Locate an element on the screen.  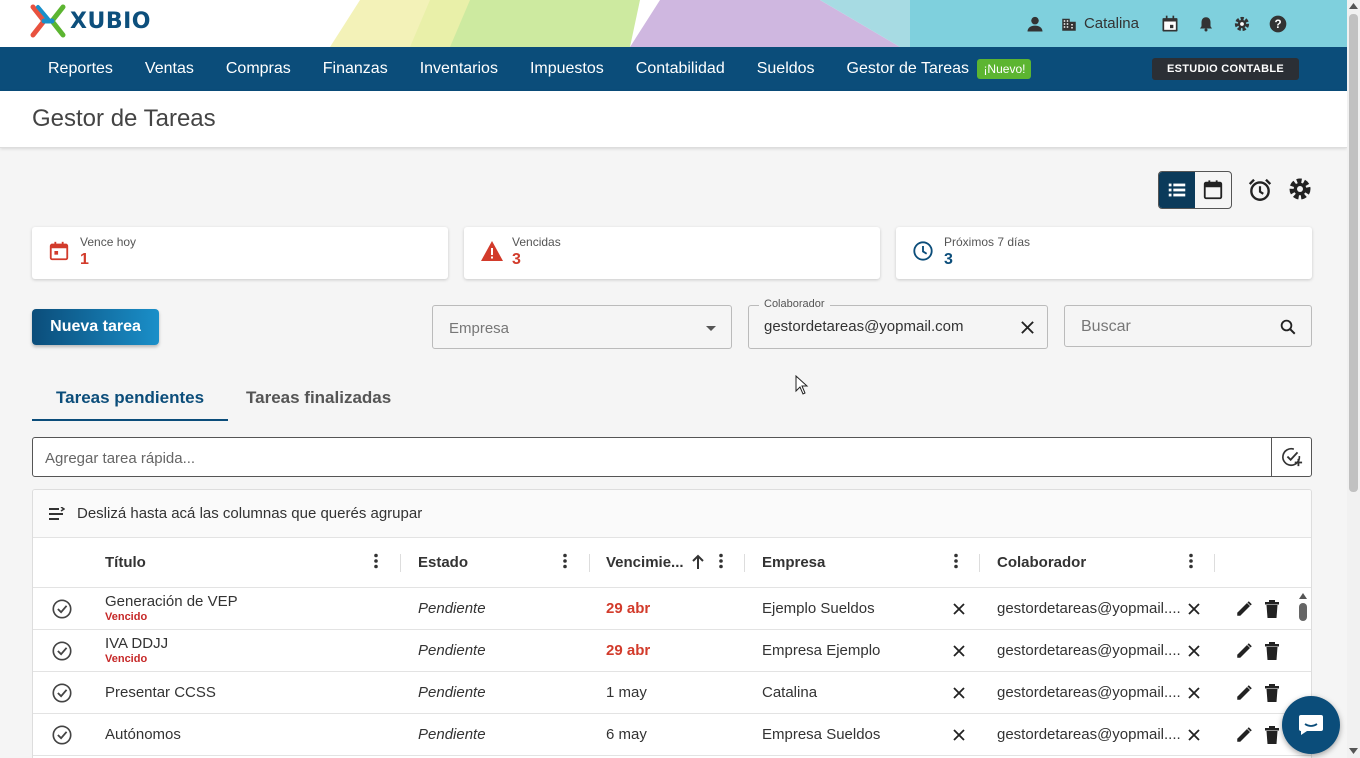
nav-inventarios: Inventarios is located at coordinates (459, 69).